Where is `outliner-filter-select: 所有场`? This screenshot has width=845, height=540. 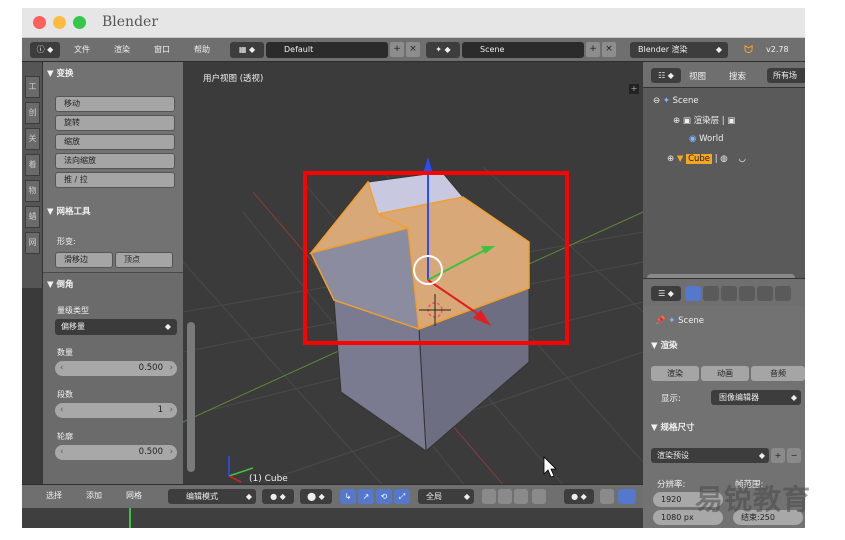 outliner-filter-select: 所有场 is located at coordinates (786, 75).